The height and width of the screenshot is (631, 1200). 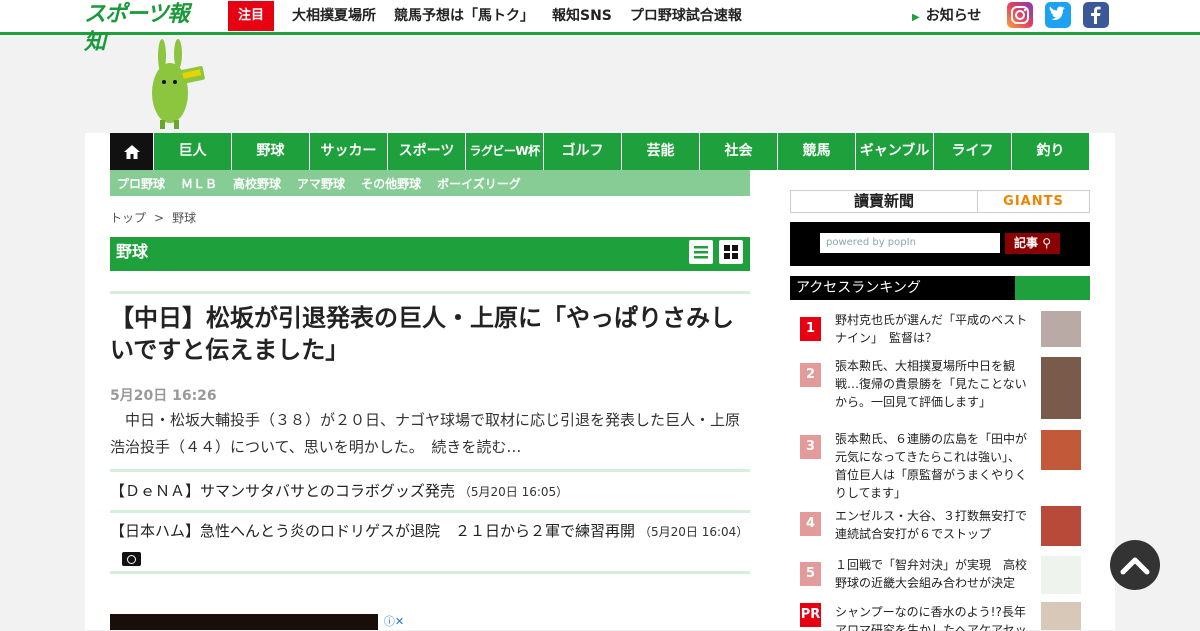 I want to click on main-nav-item: 野球, so click(x=270, y=151).